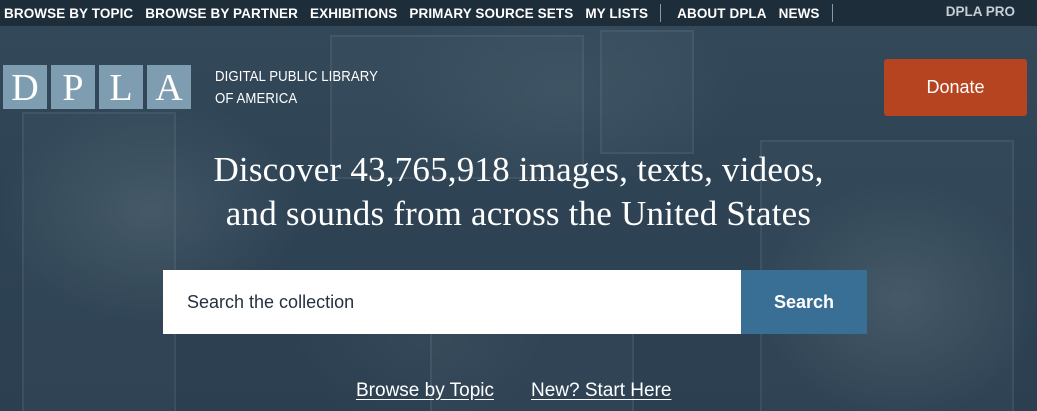  I want to click on nav-exhibitions: EXHIBITIONS, so click(353, 13).